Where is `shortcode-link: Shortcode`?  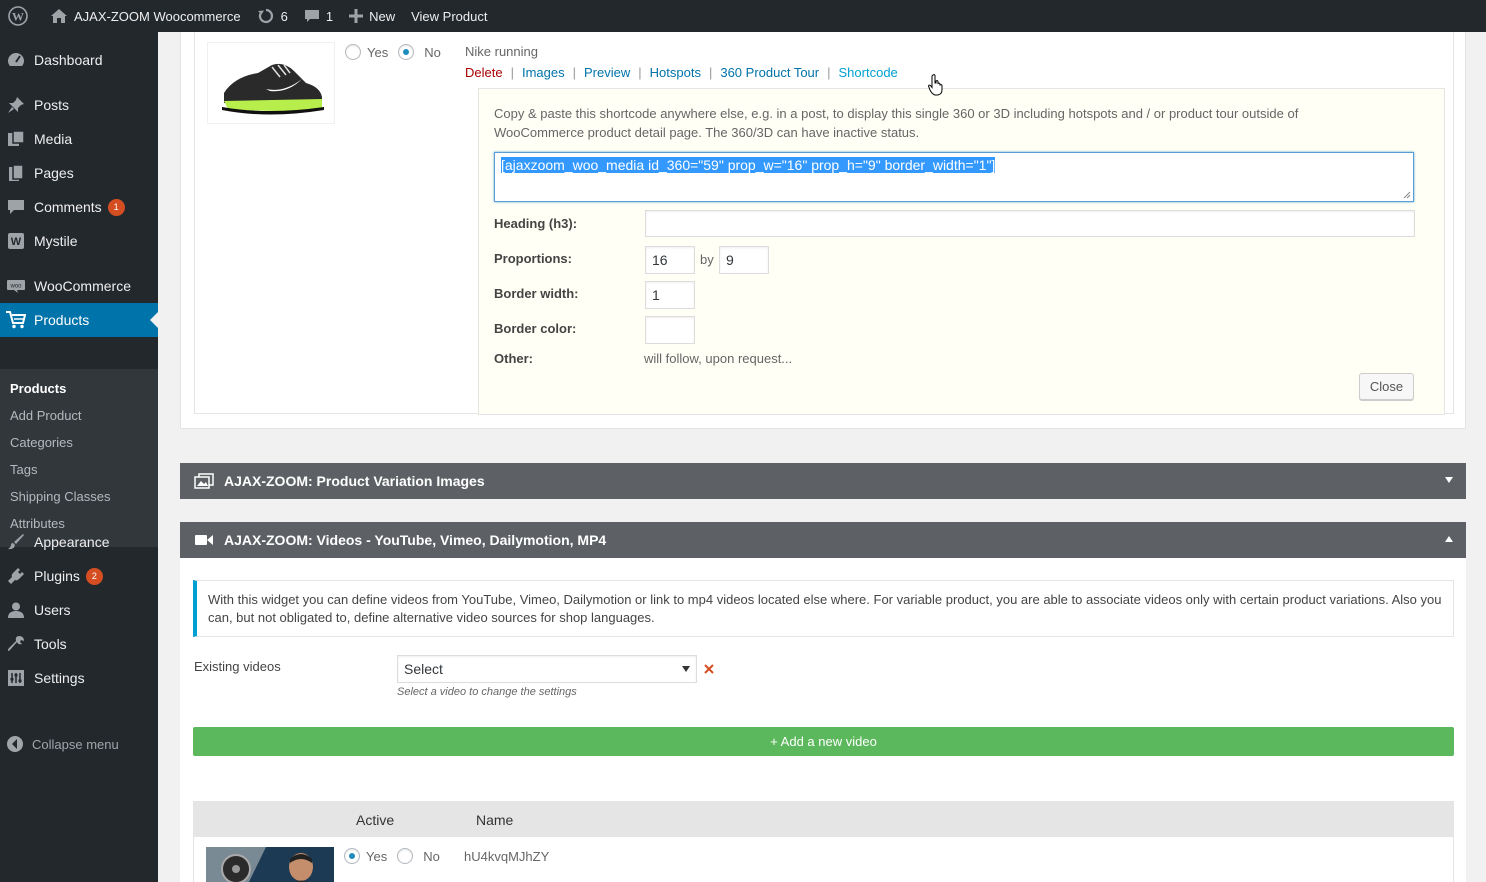
shortcode-link: Shortcode is located at coordinates (868, 72).